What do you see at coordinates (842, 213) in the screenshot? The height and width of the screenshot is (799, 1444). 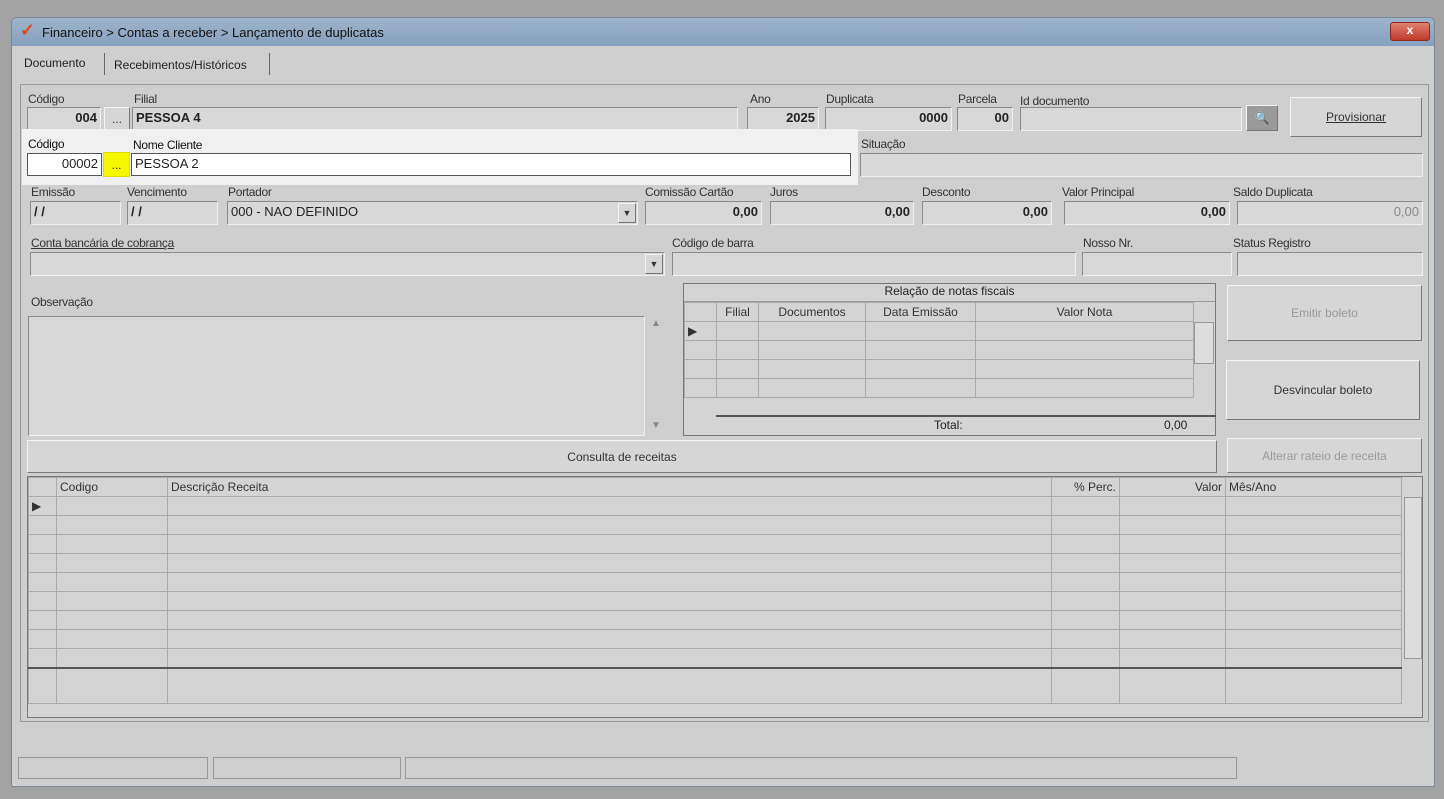 I see `juros-field: 0,00` at bounding box center [842, 213].